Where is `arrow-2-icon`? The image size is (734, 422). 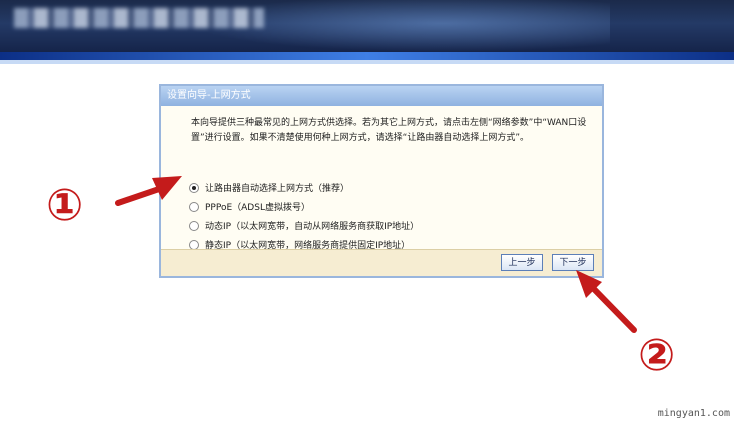 arrow-2-icon is located at coordinates (606, 301).